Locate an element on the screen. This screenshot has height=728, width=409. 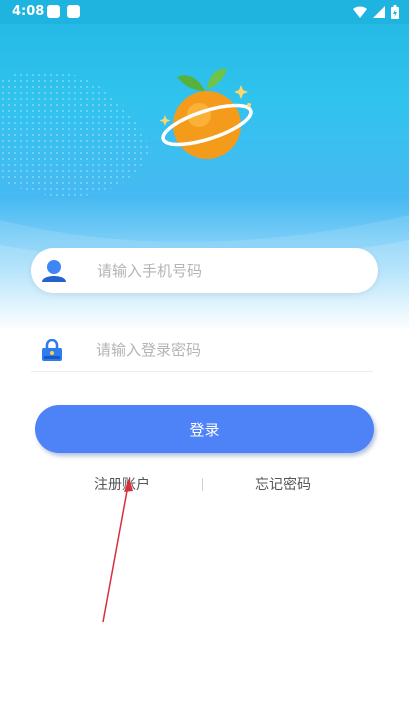
password-field: 请输入登录密码 is located at coordinates (202, 349).